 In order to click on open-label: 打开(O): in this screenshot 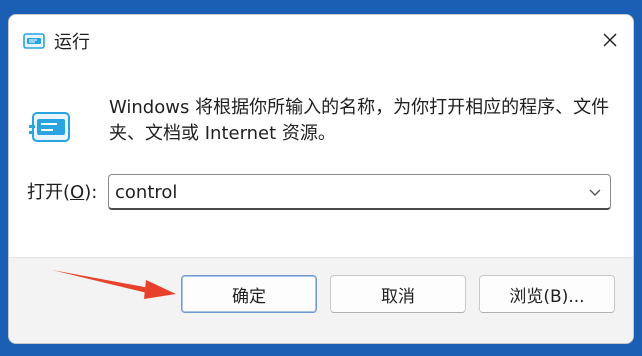, I will do `click(62, 192)`.